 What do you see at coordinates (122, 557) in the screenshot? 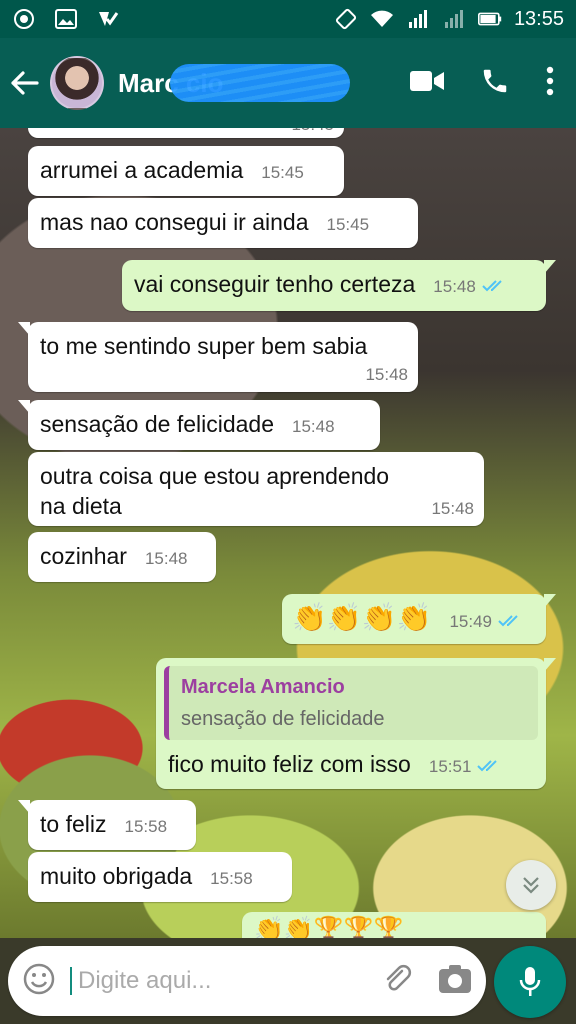
I see `message-bubble: cozinhar 15:48` at bounding box center [122, 557].